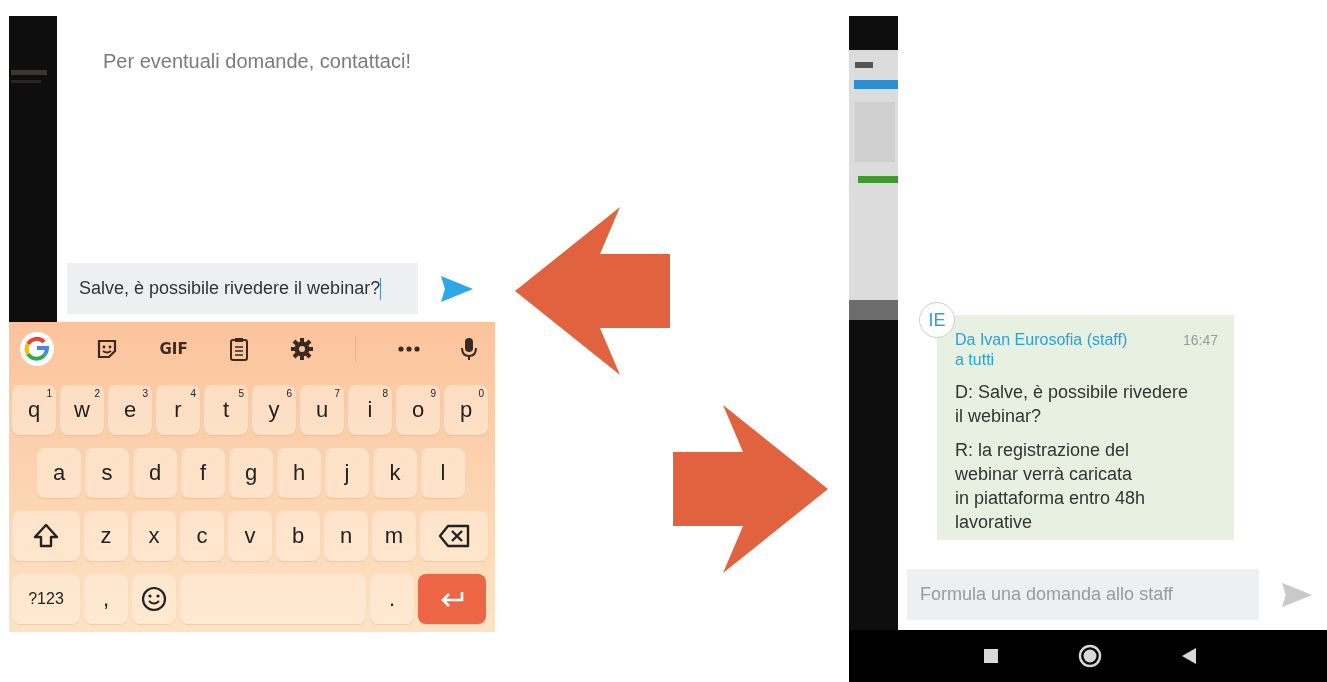 Image resolution: width=1327 pixels, height=682 pixels. I want to click on smiley-icon, so click(154, 599).